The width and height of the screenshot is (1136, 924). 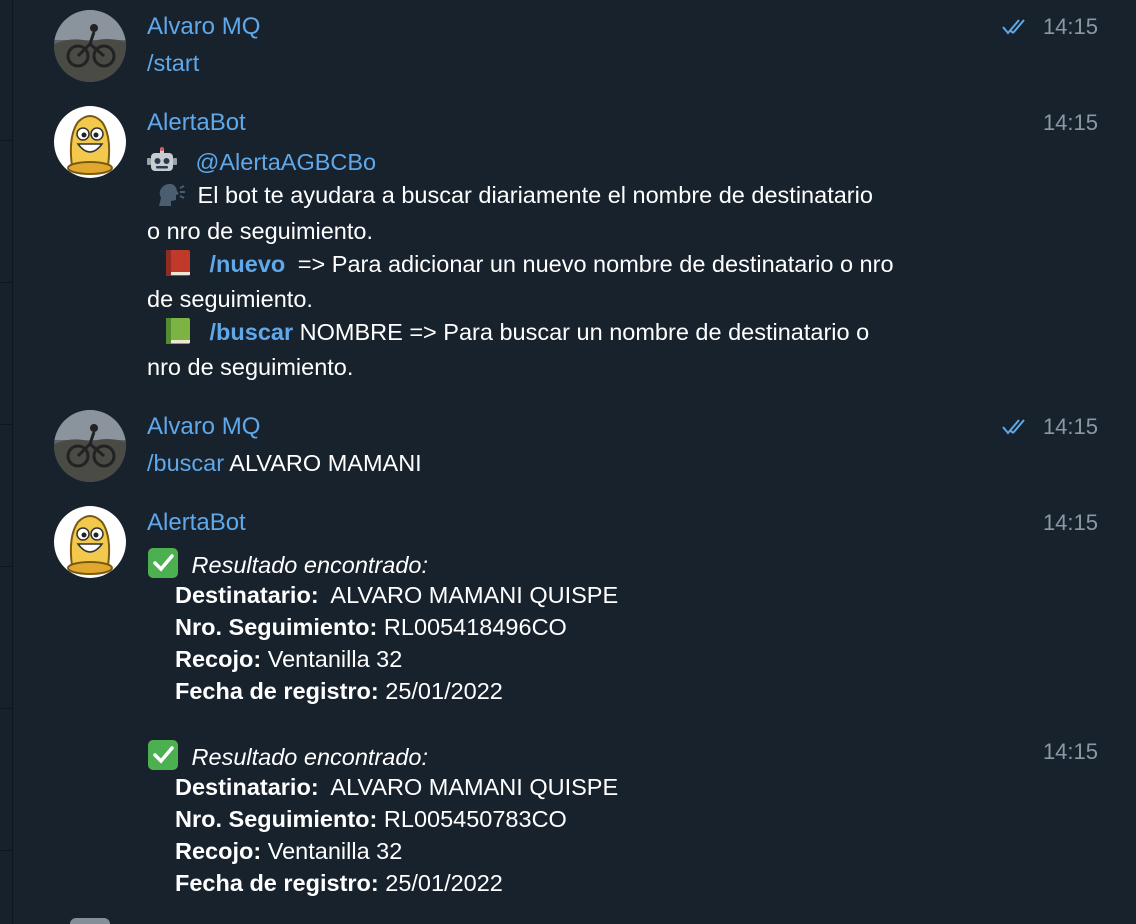 What do you see at coordinates (6, 462) in the screenshot?
I see `chat-list-edge` at bounding box center [6, 462].